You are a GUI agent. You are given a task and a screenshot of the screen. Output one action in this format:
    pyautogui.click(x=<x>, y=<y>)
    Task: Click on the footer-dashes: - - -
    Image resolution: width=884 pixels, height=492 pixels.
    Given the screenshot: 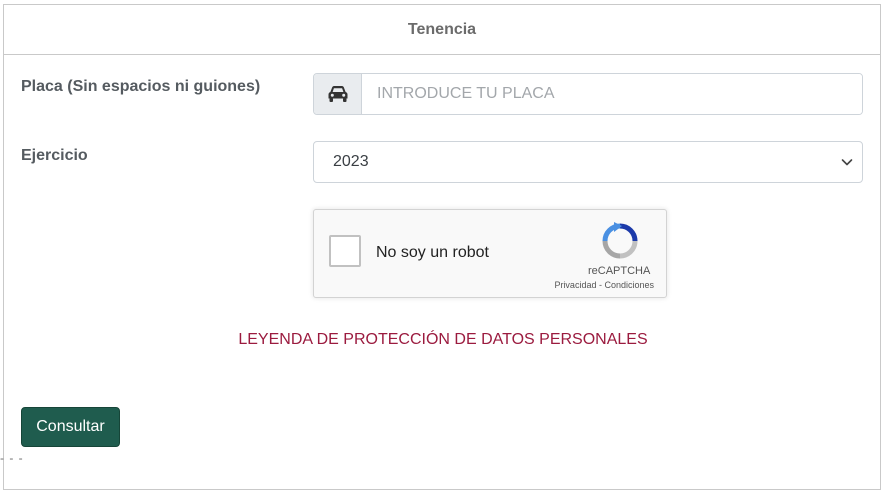 What is the action you would take?
    pyautogui.click(x=12, y=458)
    